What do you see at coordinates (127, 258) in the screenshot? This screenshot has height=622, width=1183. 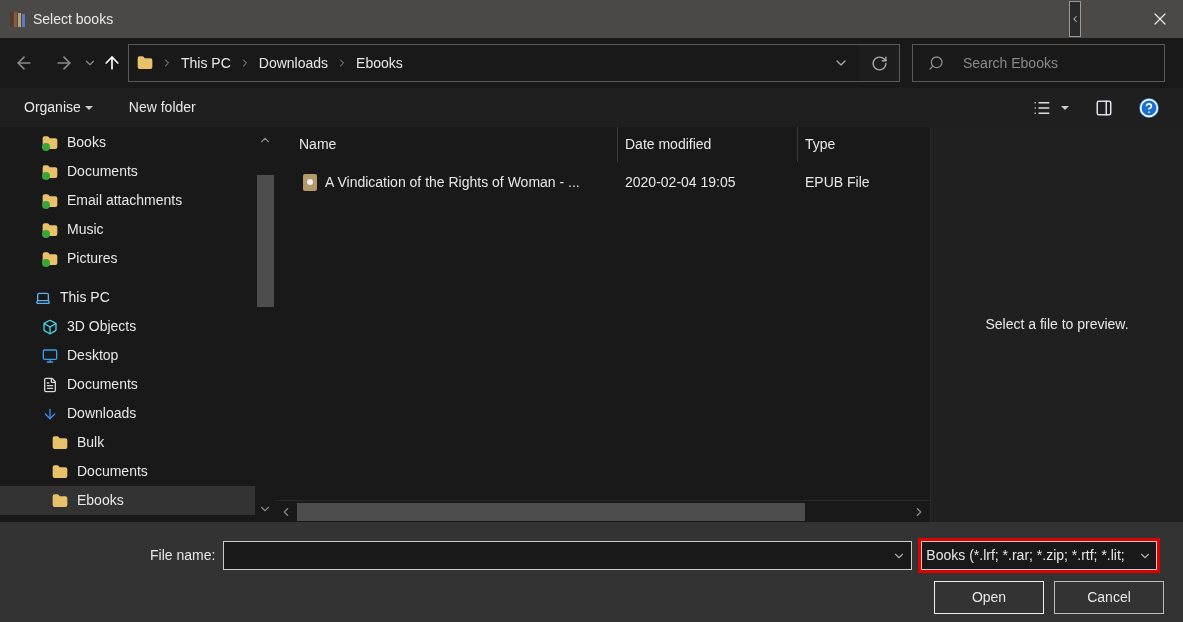 I see `sidebar-item: Pictures` at bounding box center [127, 258].